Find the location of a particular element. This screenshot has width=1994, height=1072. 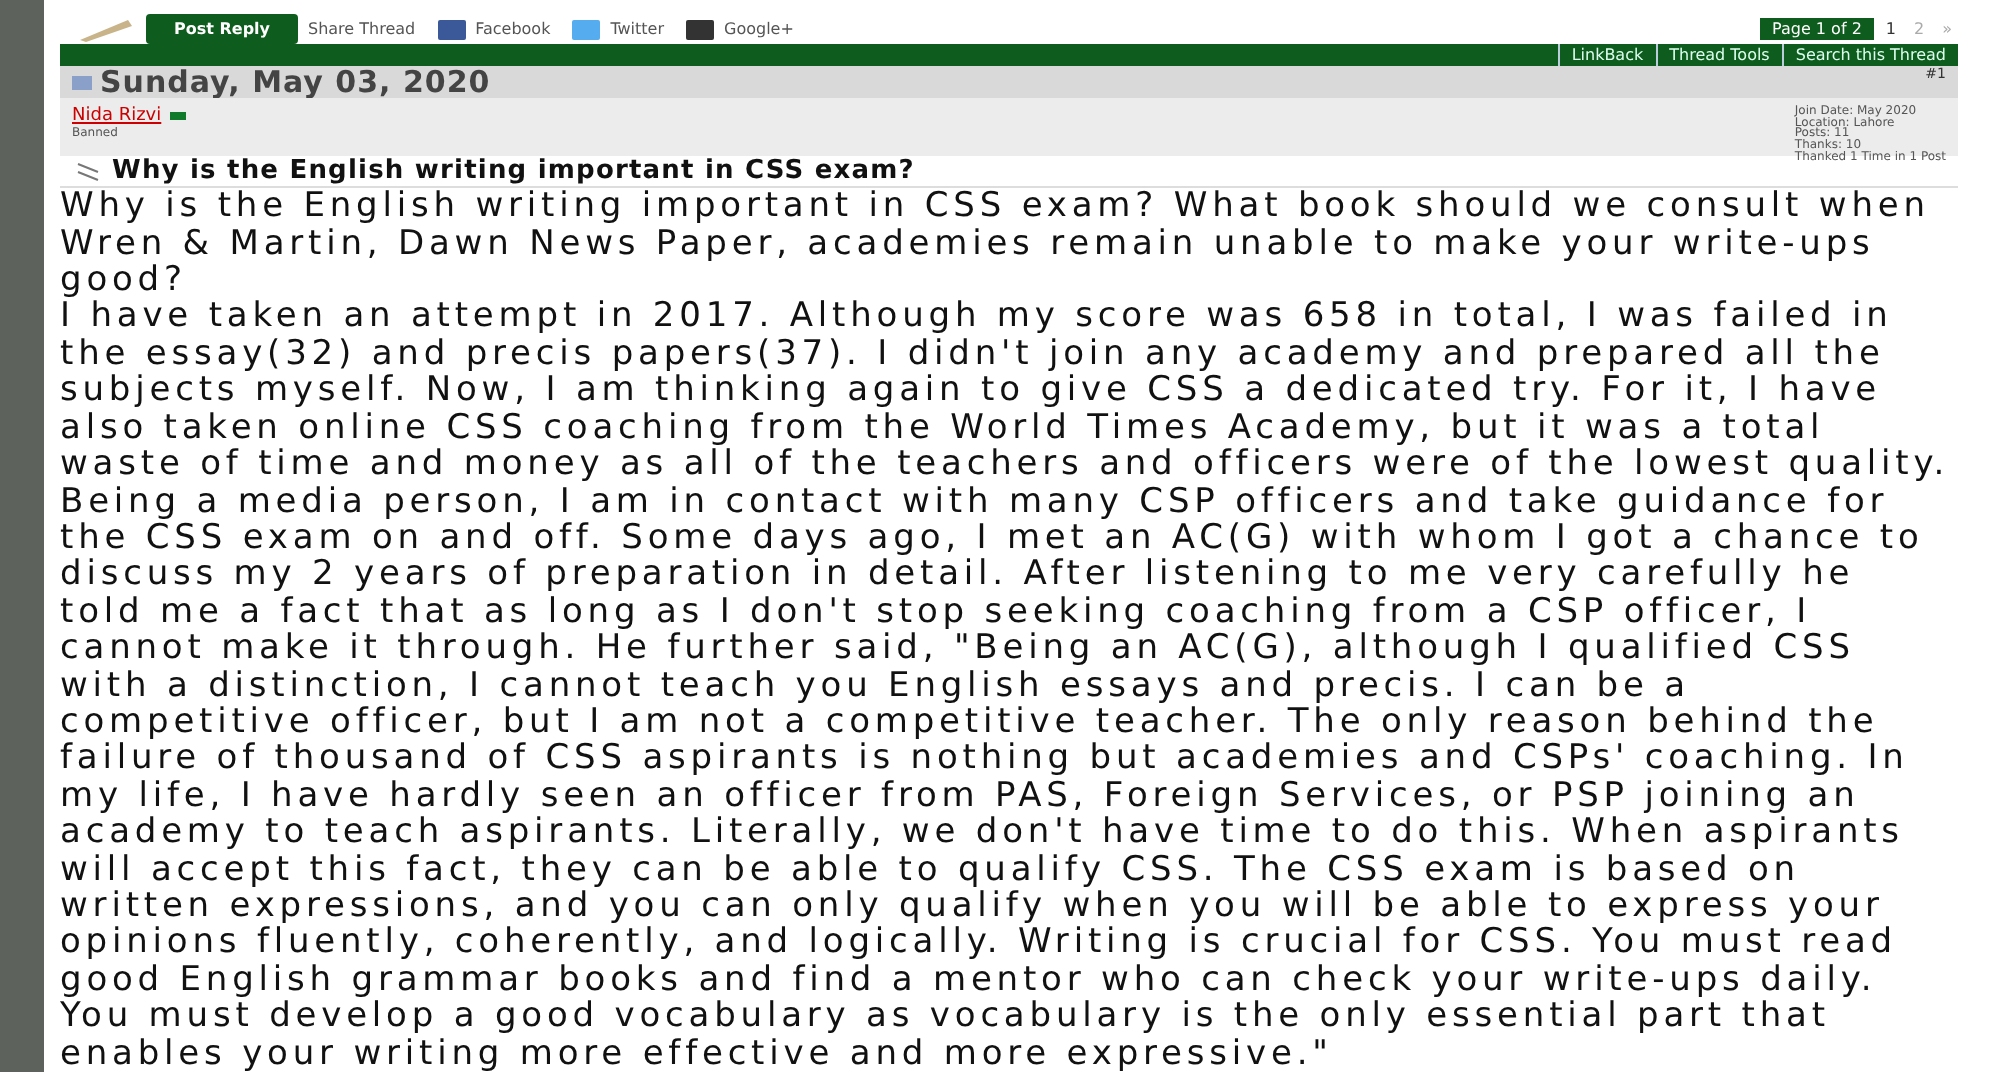

share-link: Google+ is located at coordinates (759, 29).